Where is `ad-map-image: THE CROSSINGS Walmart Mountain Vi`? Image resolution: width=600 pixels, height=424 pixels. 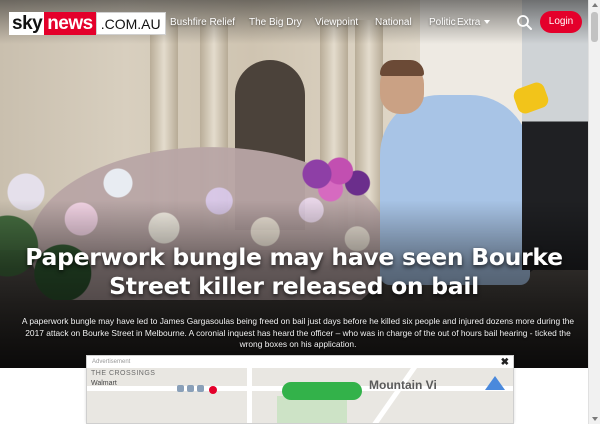
ad-map-image: THE CROSSINGS Walmart Mountain Vi is located at coordinates (300, 395).